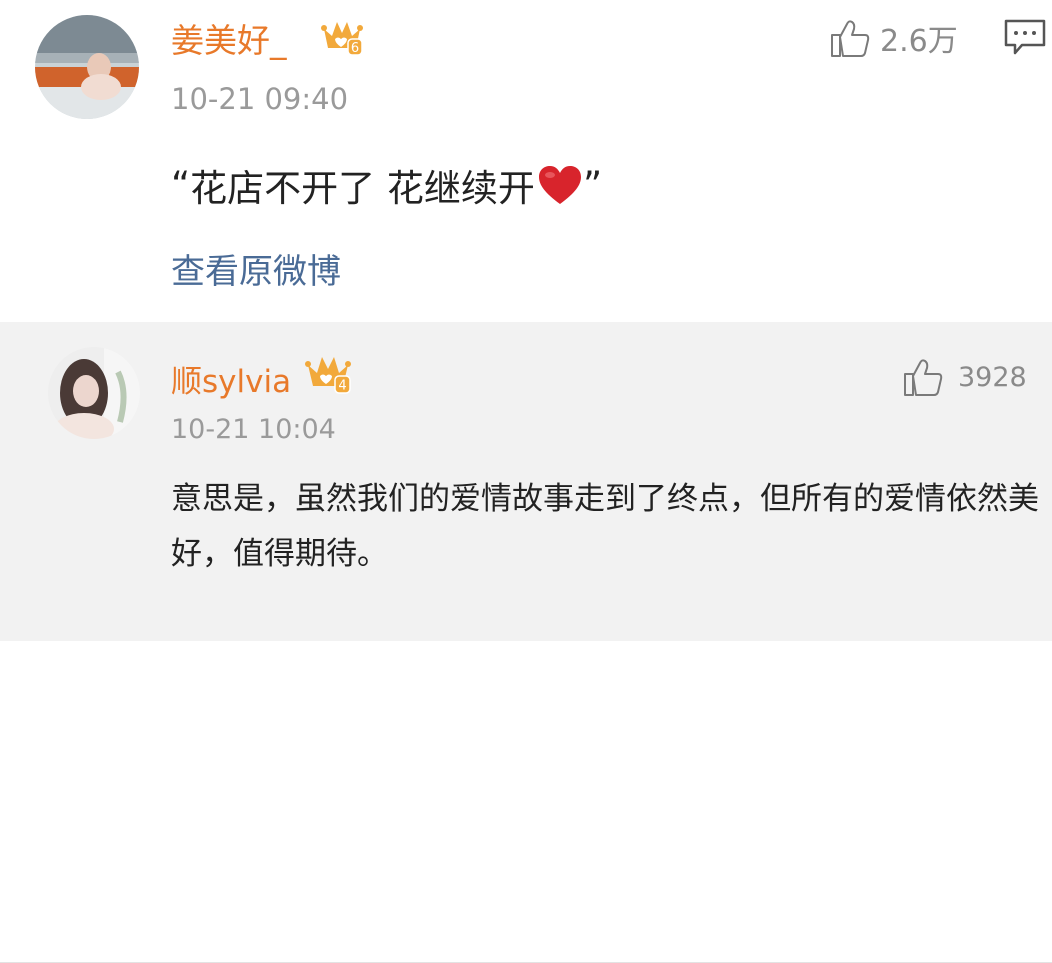 The image size is (1052, 963). I want to click on comment-text: “ 花店不开了 花继续开 ”, so click(386, 185).